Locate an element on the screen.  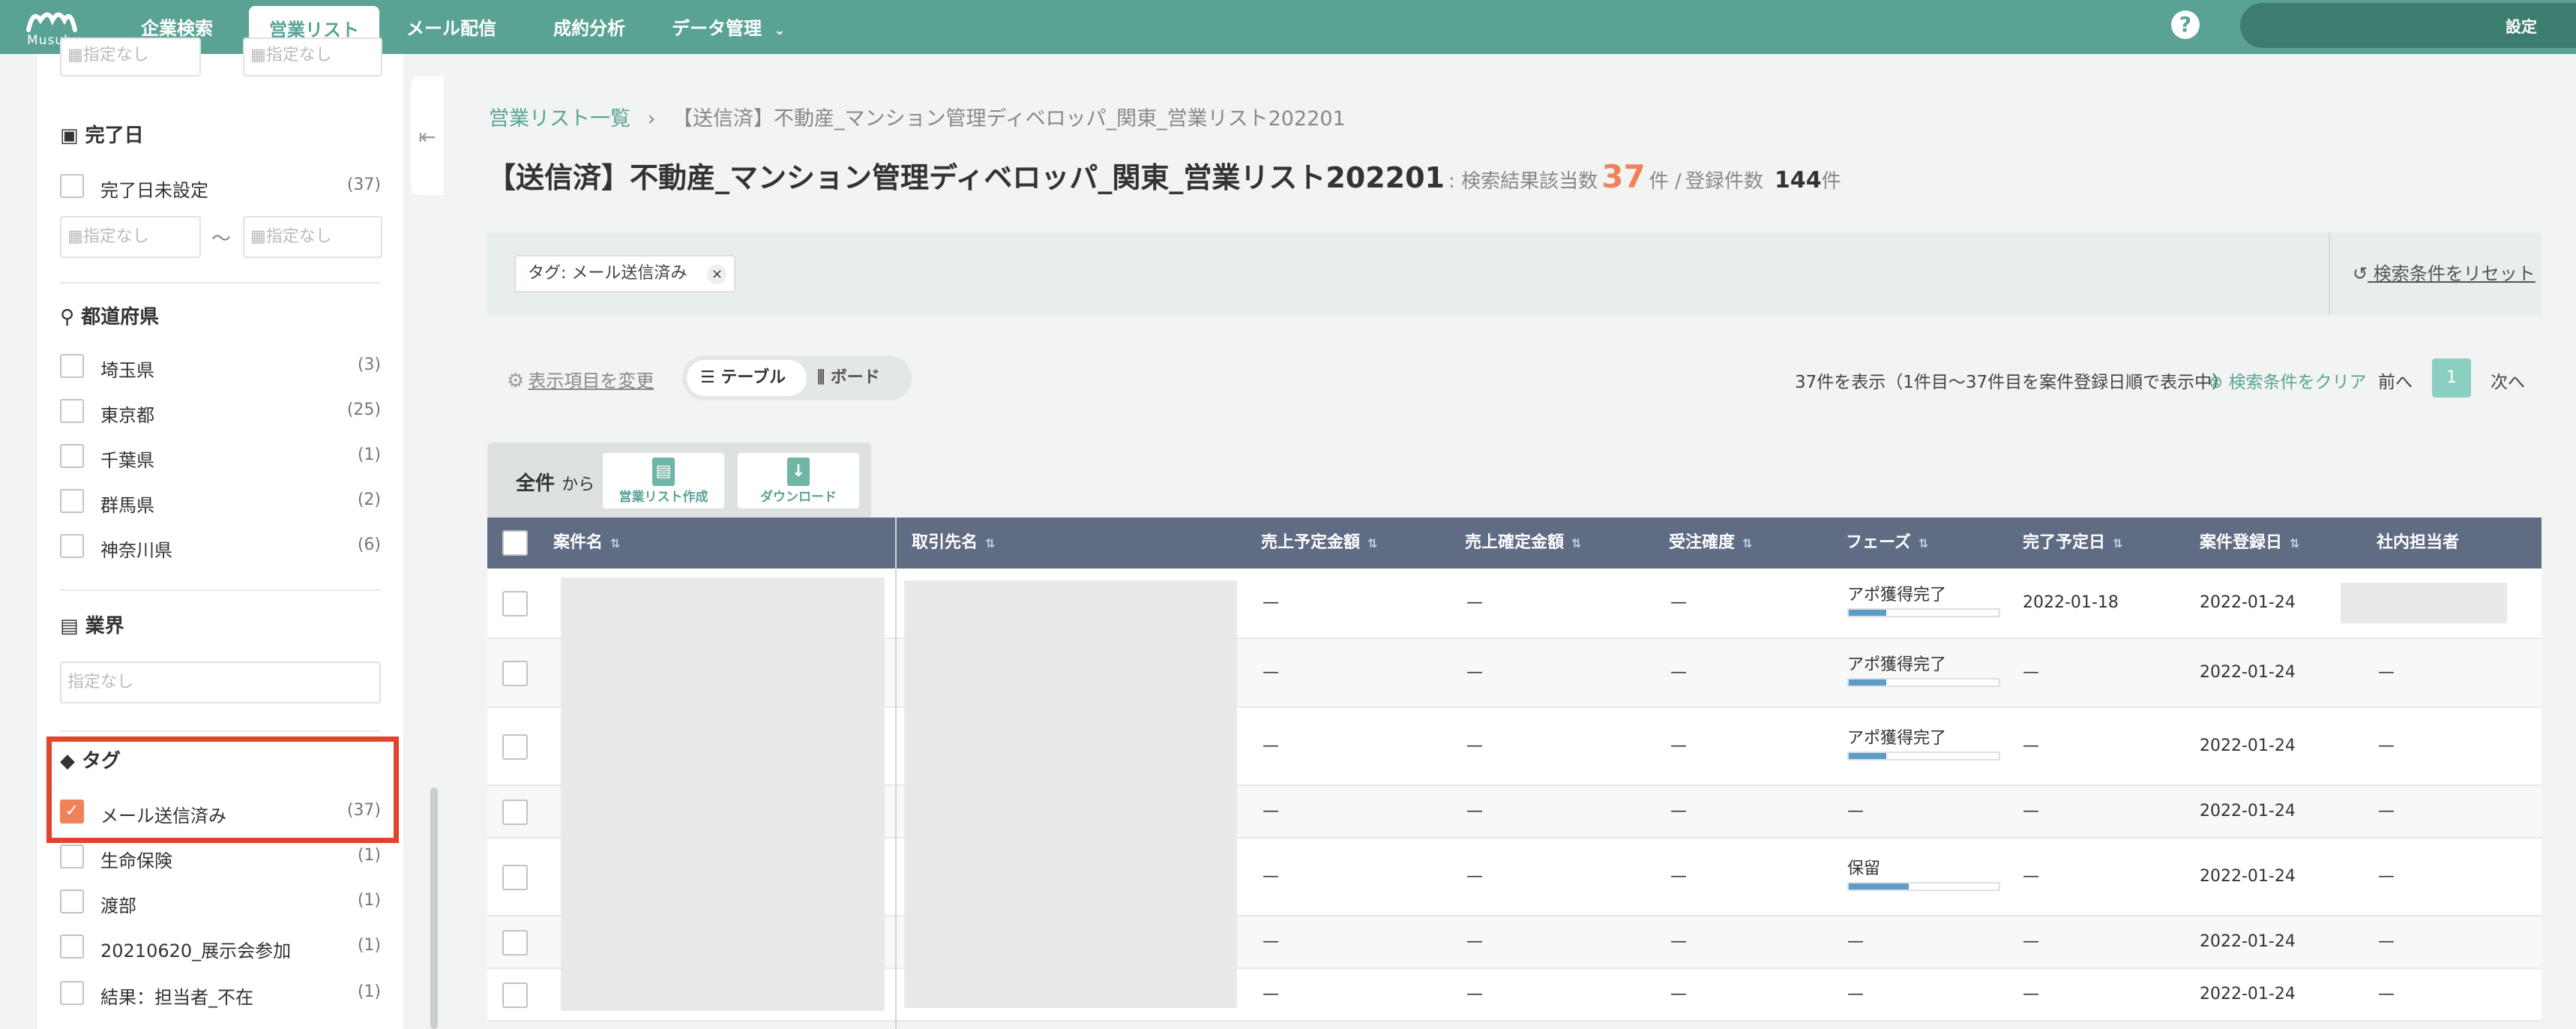
help-icon: ? is located at coordinates (2186, 24).